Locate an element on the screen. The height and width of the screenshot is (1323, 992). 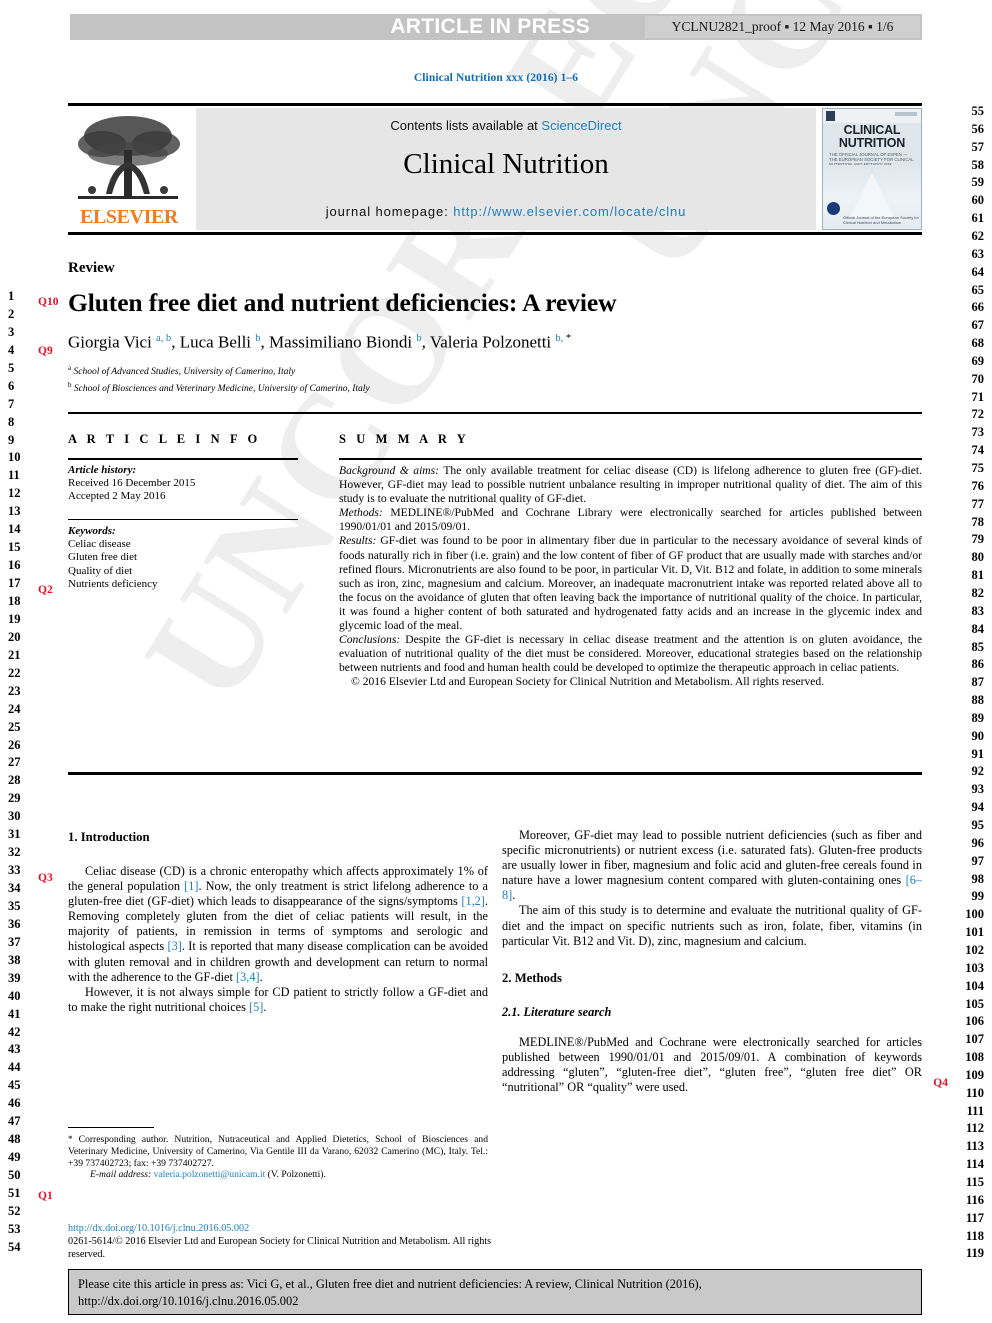
line-number: 115 is located at coordinates (974, 1182).